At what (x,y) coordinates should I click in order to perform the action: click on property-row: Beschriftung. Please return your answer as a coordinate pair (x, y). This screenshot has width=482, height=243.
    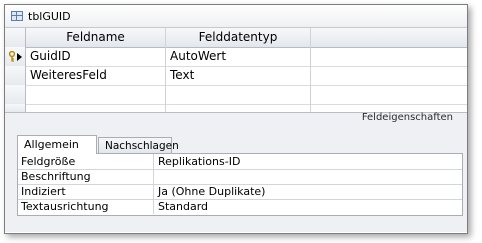
    Looking at the image, I should click on (240, 177).